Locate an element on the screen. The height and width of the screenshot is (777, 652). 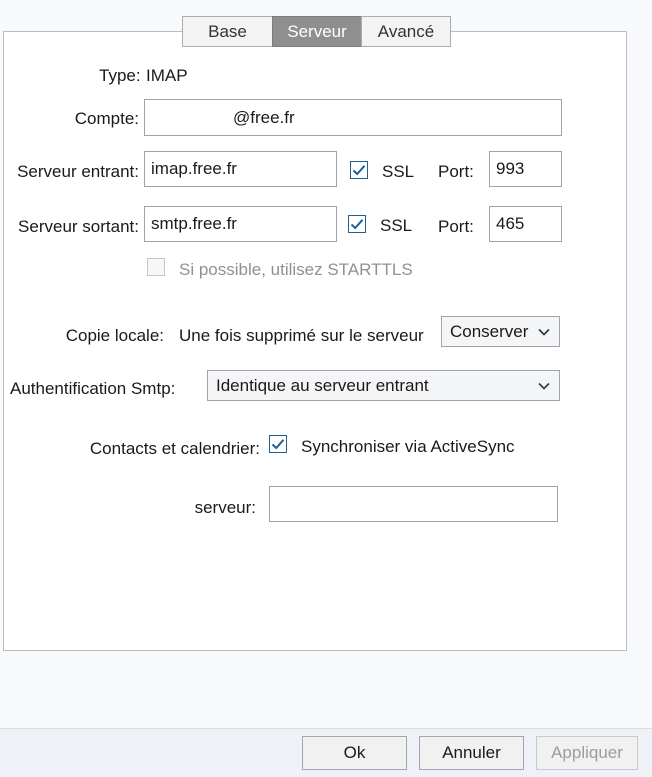
type-label: Type: is located at coordinates (120, 75).